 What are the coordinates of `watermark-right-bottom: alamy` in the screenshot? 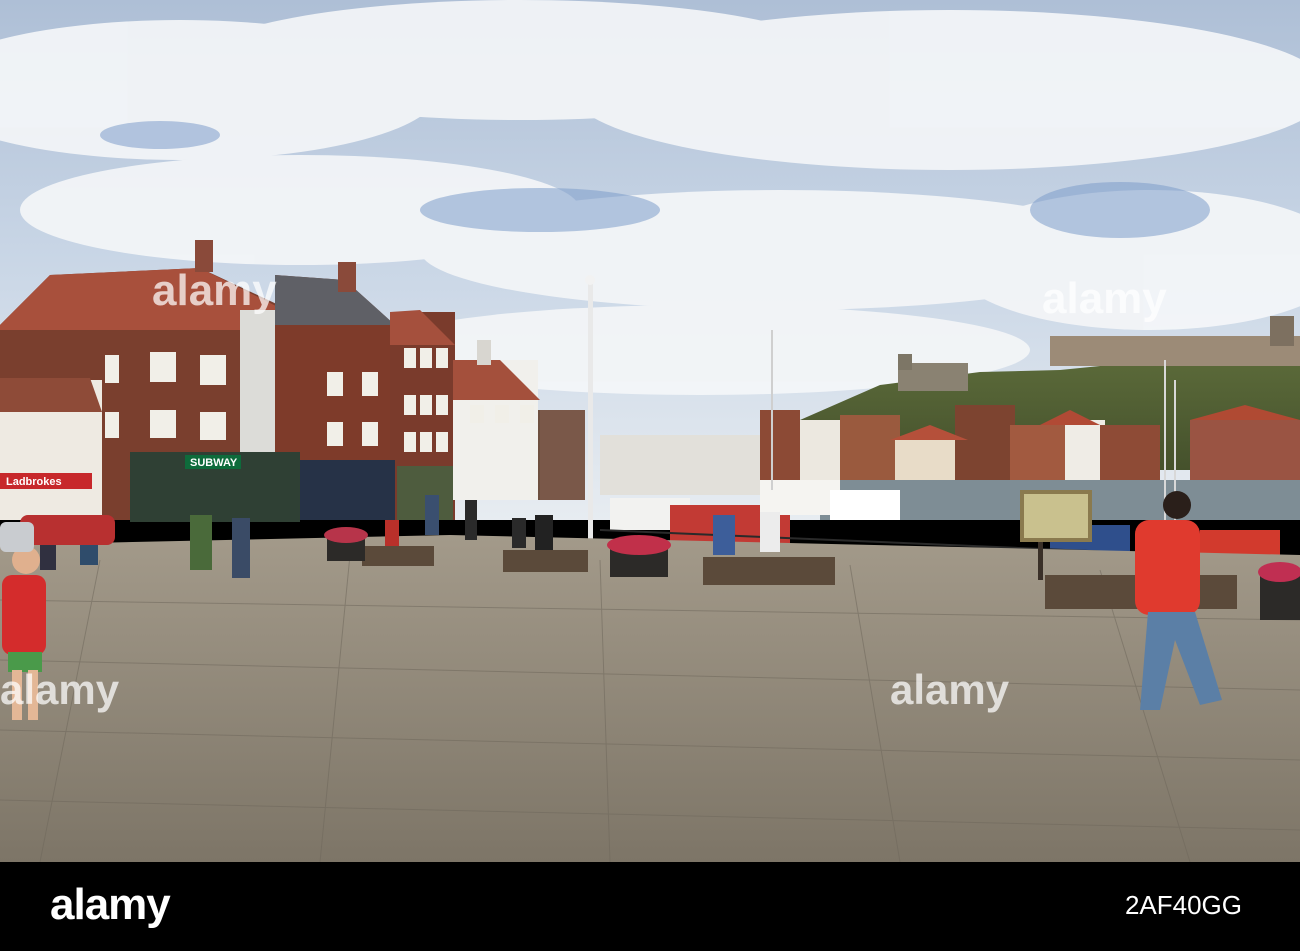 It's located at (950, 689).